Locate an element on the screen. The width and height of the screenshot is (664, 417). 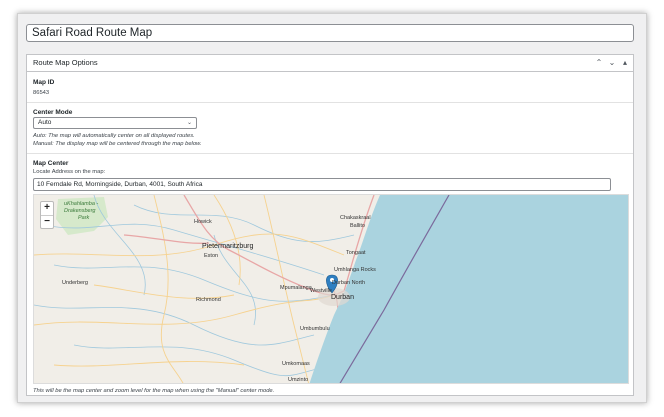
map-label-howick: Howick is located at coordinates (203, 222).